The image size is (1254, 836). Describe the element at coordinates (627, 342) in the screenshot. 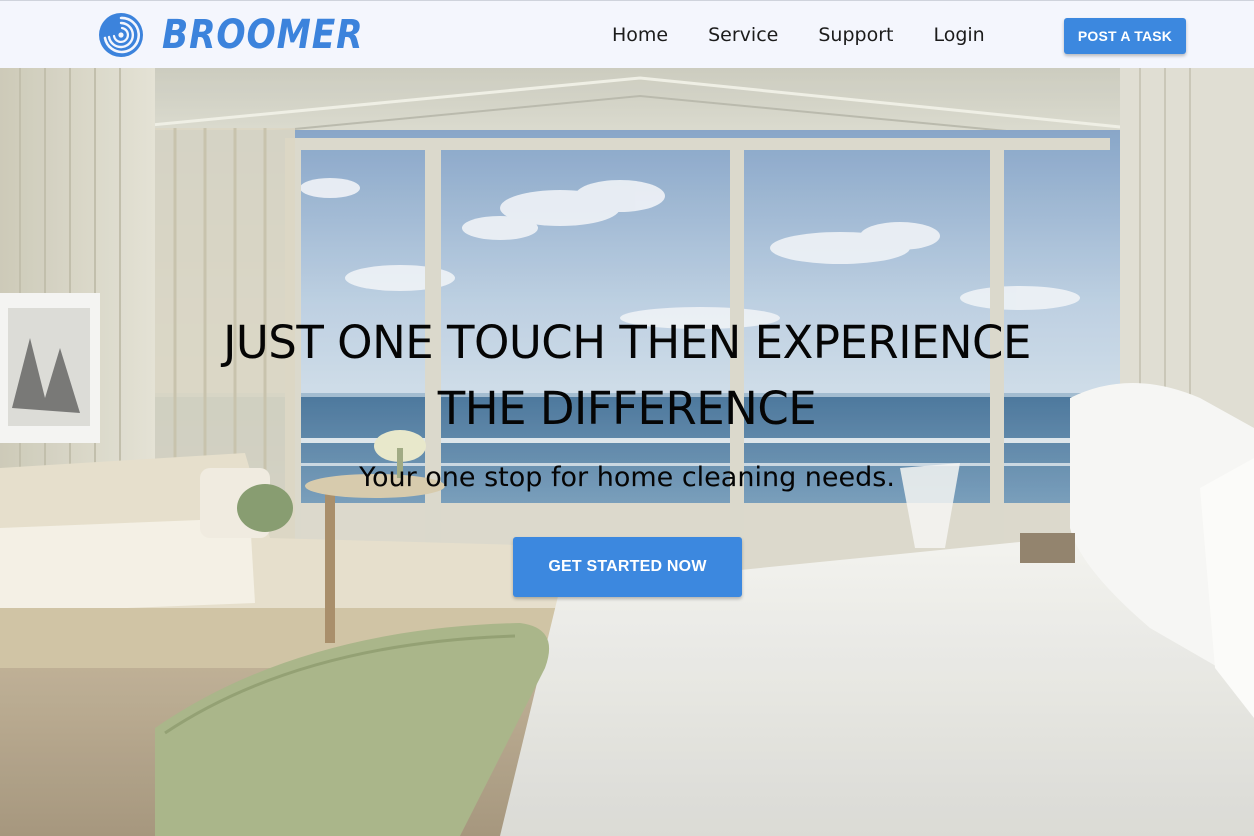

I see `hero-heading-line1: JUST ONE TOUCH THEN EXPERIENCE` at that location.